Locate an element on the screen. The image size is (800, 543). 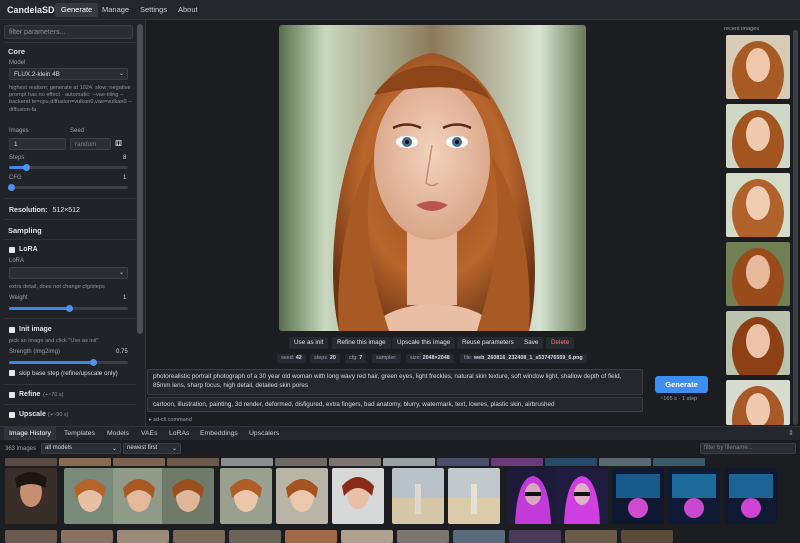
tab-upscalers: Upscalers is located at coordinates (264, 433).